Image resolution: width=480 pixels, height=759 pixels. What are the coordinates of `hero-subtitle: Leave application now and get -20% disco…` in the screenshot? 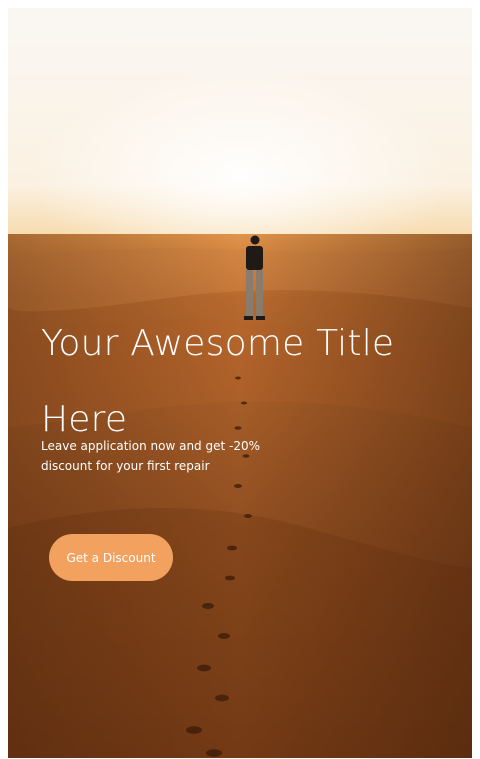 It's located at (151, 456).